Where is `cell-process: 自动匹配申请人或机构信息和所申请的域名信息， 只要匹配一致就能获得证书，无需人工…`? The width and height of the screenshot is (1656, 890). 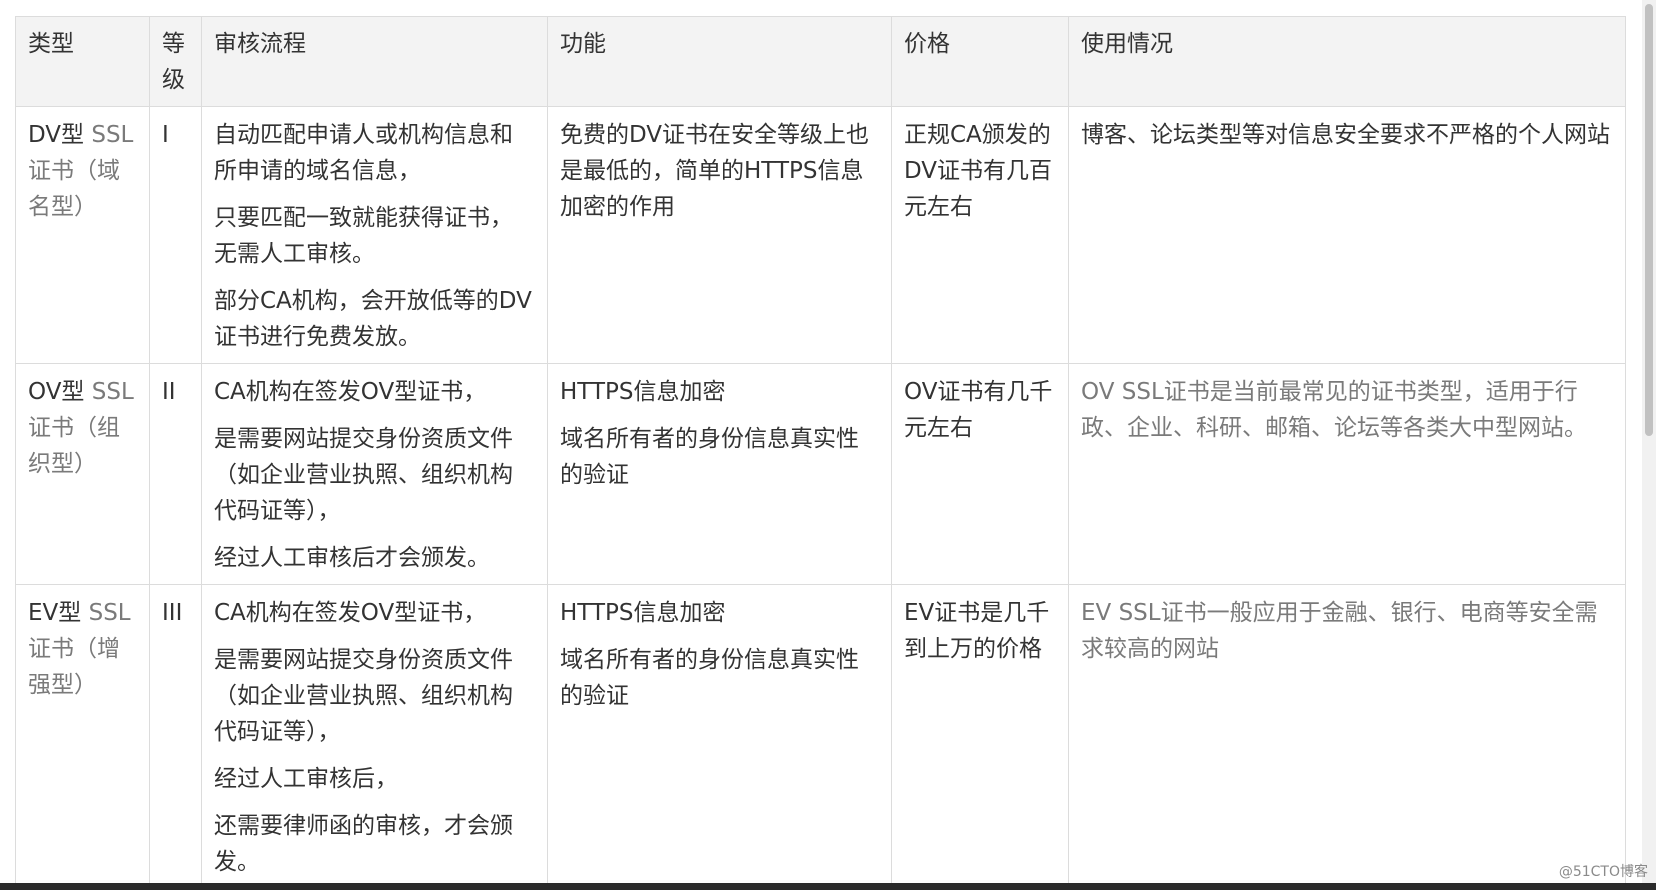
cell-process: 自动匹配申请人或机构信息和所申请的域名信息， 只要匹配一致就能获得证书，无需人工… is located at coordinates (374, 235).